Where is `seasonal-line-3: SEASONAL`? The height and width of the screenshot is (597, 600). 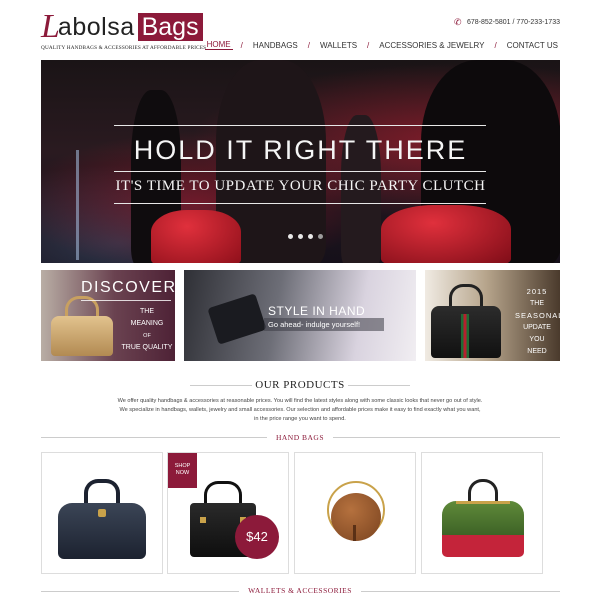 seasonal-line-3: SEASONAL is located at coordinates (537, 315).